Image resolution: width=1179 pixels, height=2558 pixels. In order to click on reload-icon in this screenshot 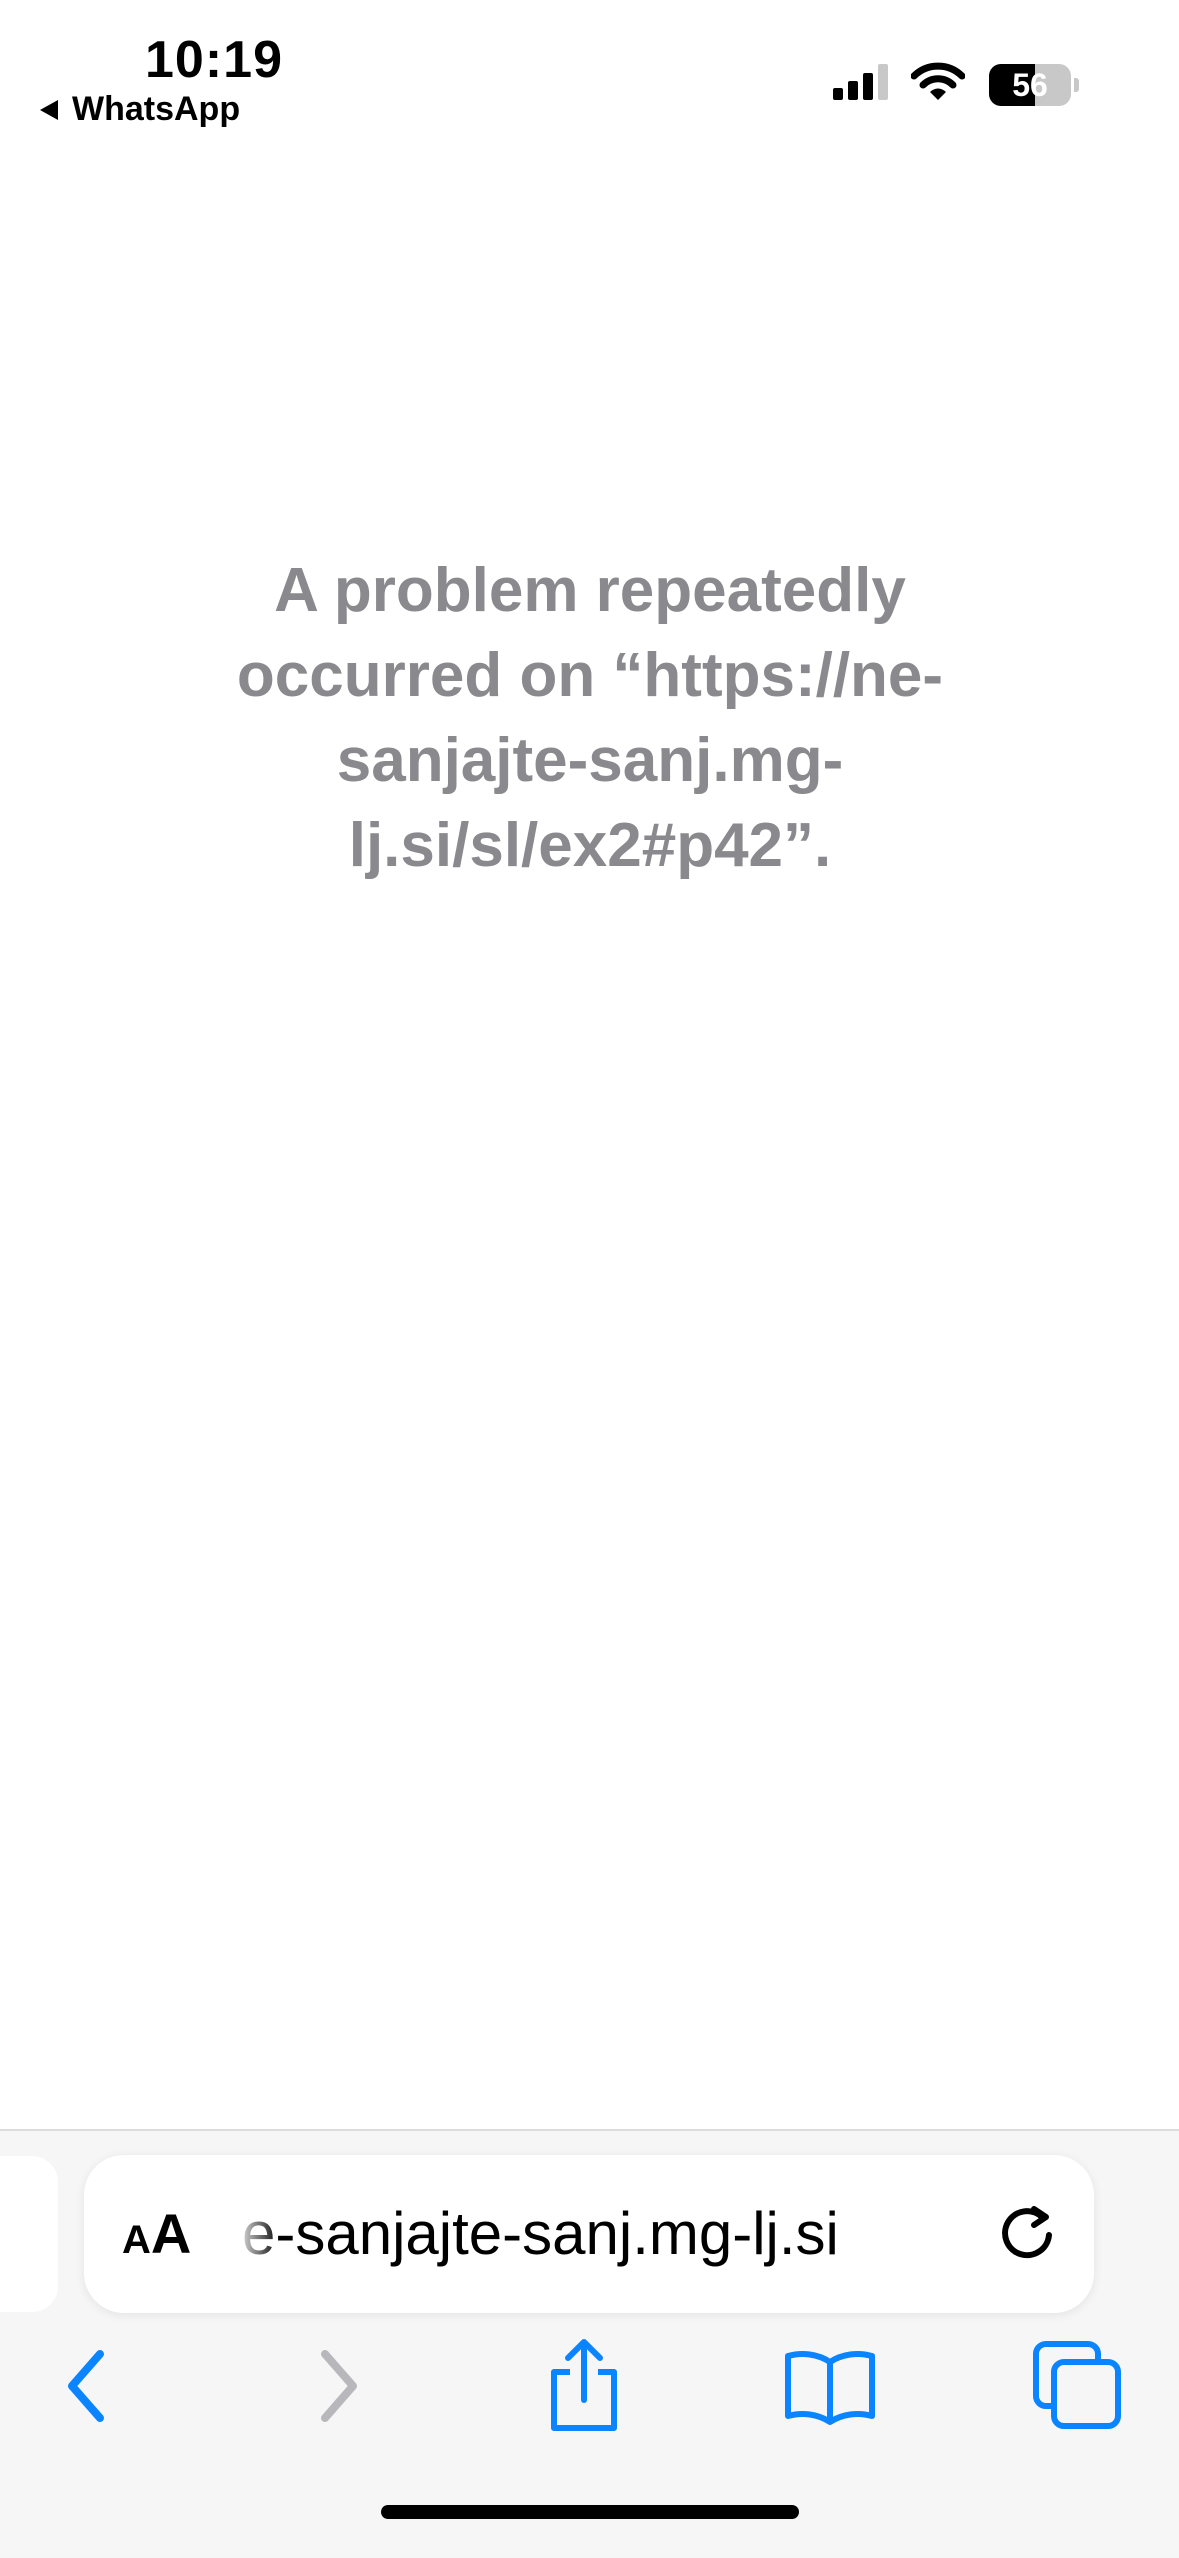, I will do `click(1027, 2234)`.